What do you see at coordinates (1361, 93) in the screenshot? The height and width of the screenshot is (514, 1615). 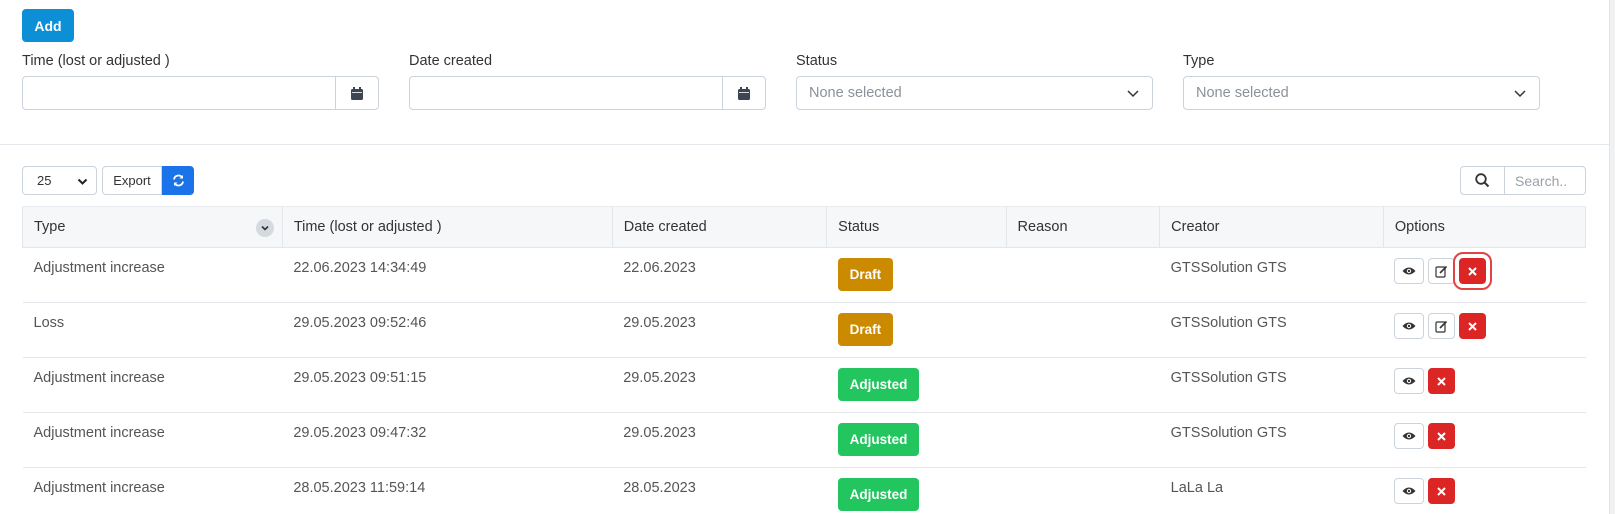 I see `type-select: None selected` at bounding box center [1361, 93].